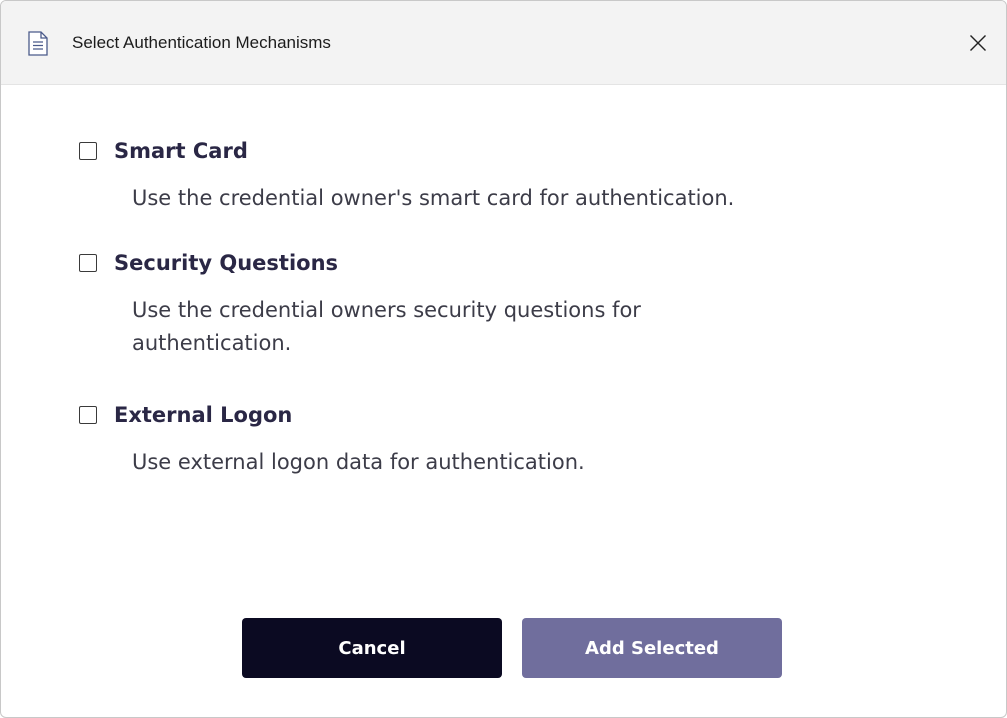 This screenshot has width=1007, height=718. I want to click on close-icon, so click(978, 42).